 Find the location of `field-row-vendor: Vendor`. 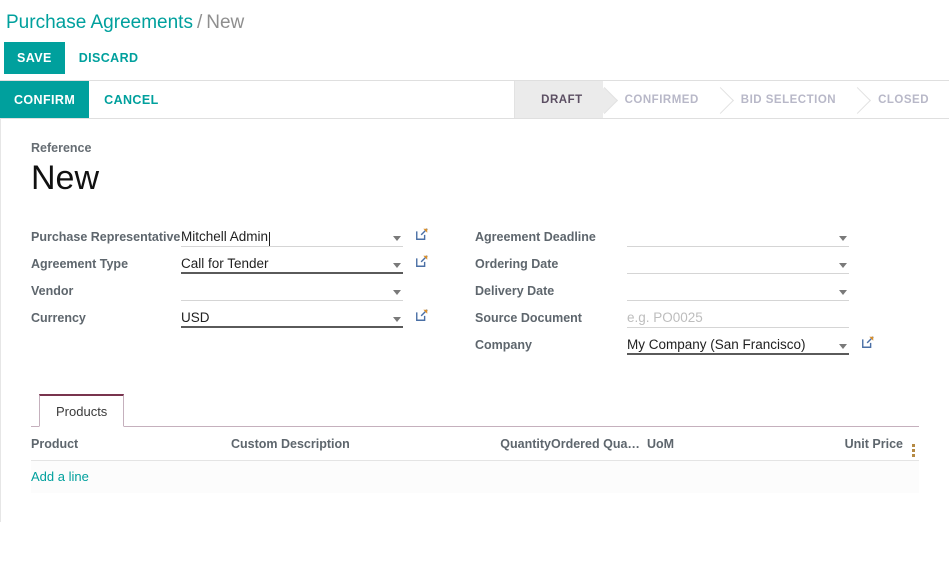

field-row-vendor: Vendor is located at coordinates (253, 292).